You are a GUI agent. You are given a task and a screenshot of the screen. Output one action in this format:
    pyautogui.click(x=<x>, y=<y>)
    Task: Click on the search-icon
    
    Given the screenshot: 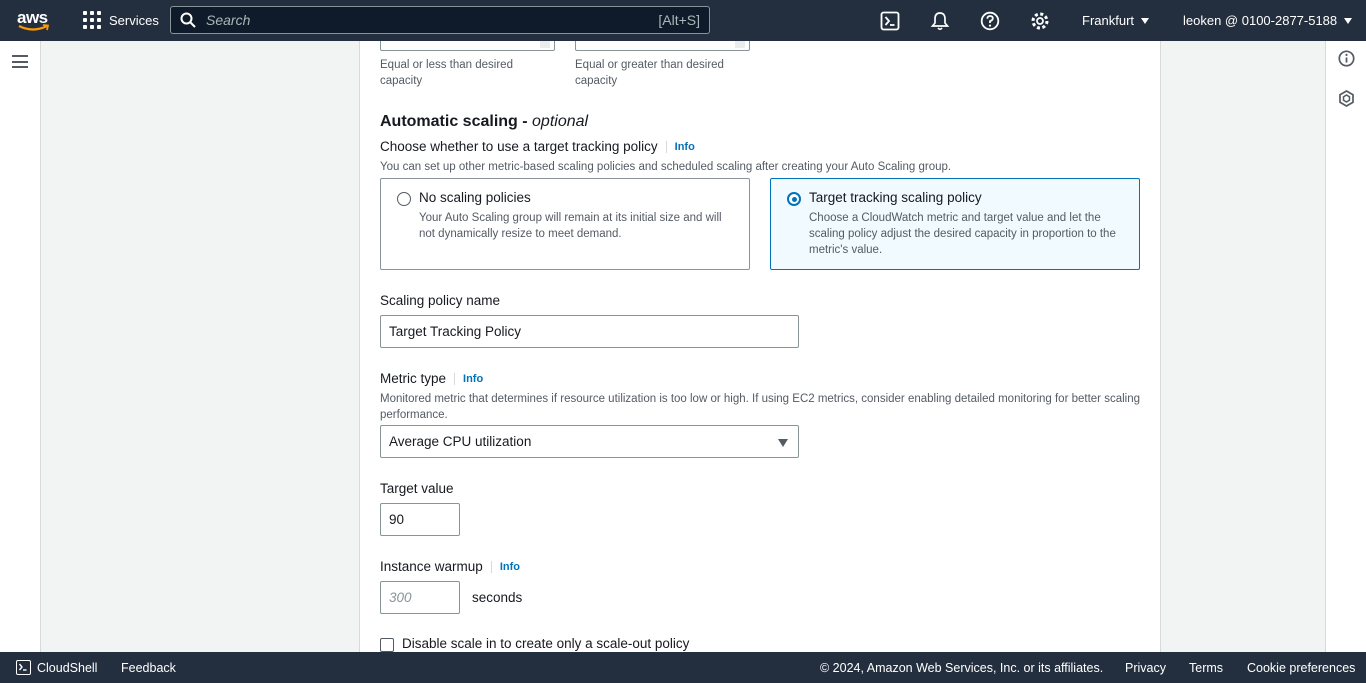 What is the action you would take?
    pyautogui.click(x=188, y=20)
    